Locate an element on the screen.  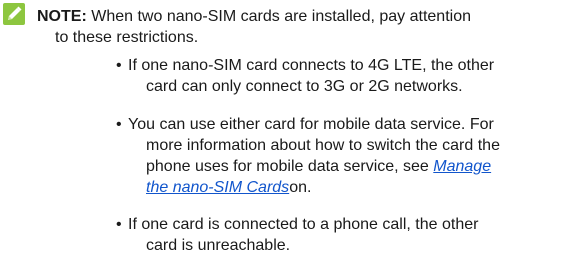
pencil-edit-icon is located at coordinates (14, 14).